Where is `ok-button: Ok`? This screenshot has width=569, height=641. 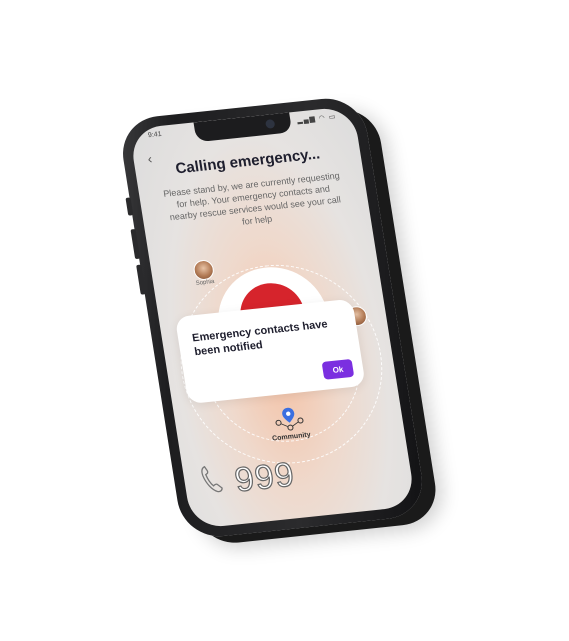
ok-button: Ok is located at coordinates (338, 369).